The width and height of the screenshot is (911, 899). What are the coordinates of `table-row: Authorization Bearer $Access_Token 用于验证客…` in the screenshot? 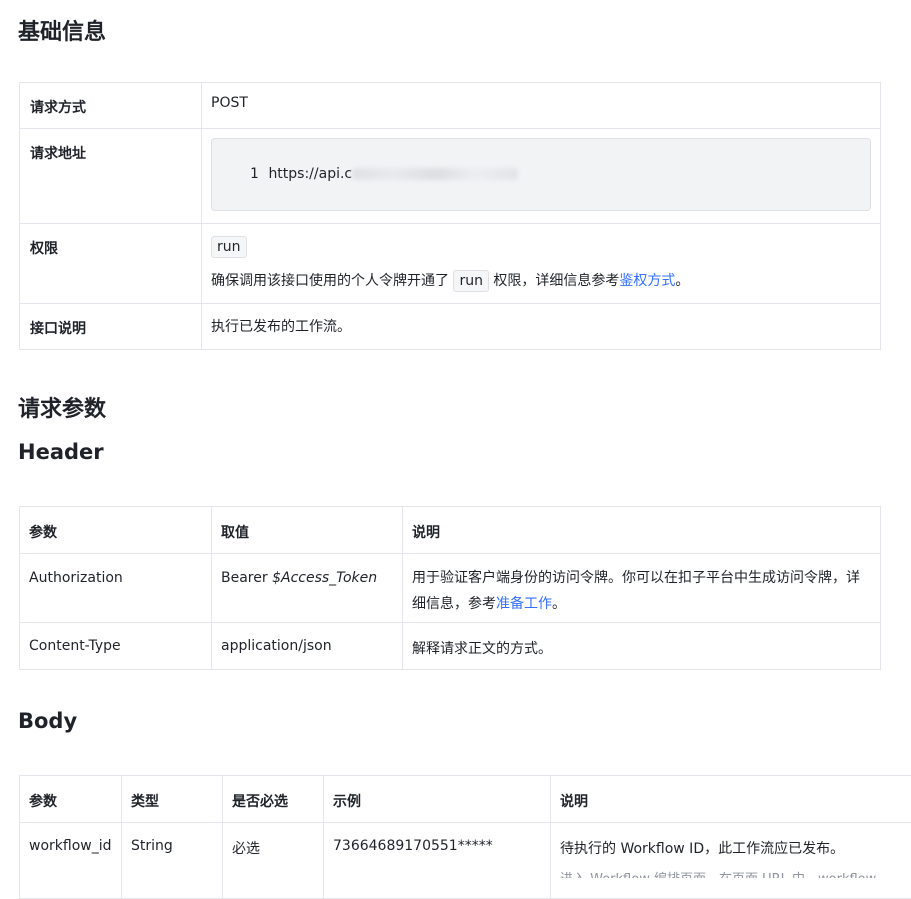 It's located at (450, 588).